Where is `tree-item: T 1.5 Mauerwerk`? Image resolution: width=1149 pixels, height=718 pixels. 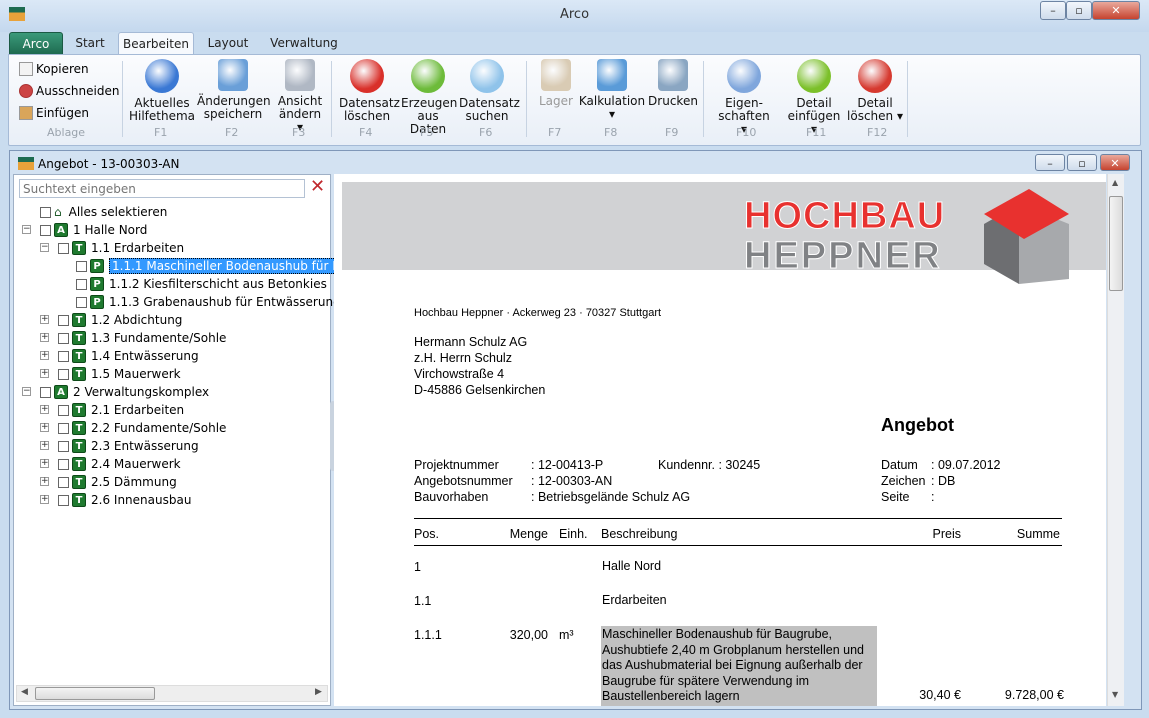
tree-item: T 1.5 Mauerwerk is located at coordinates (119, 374).